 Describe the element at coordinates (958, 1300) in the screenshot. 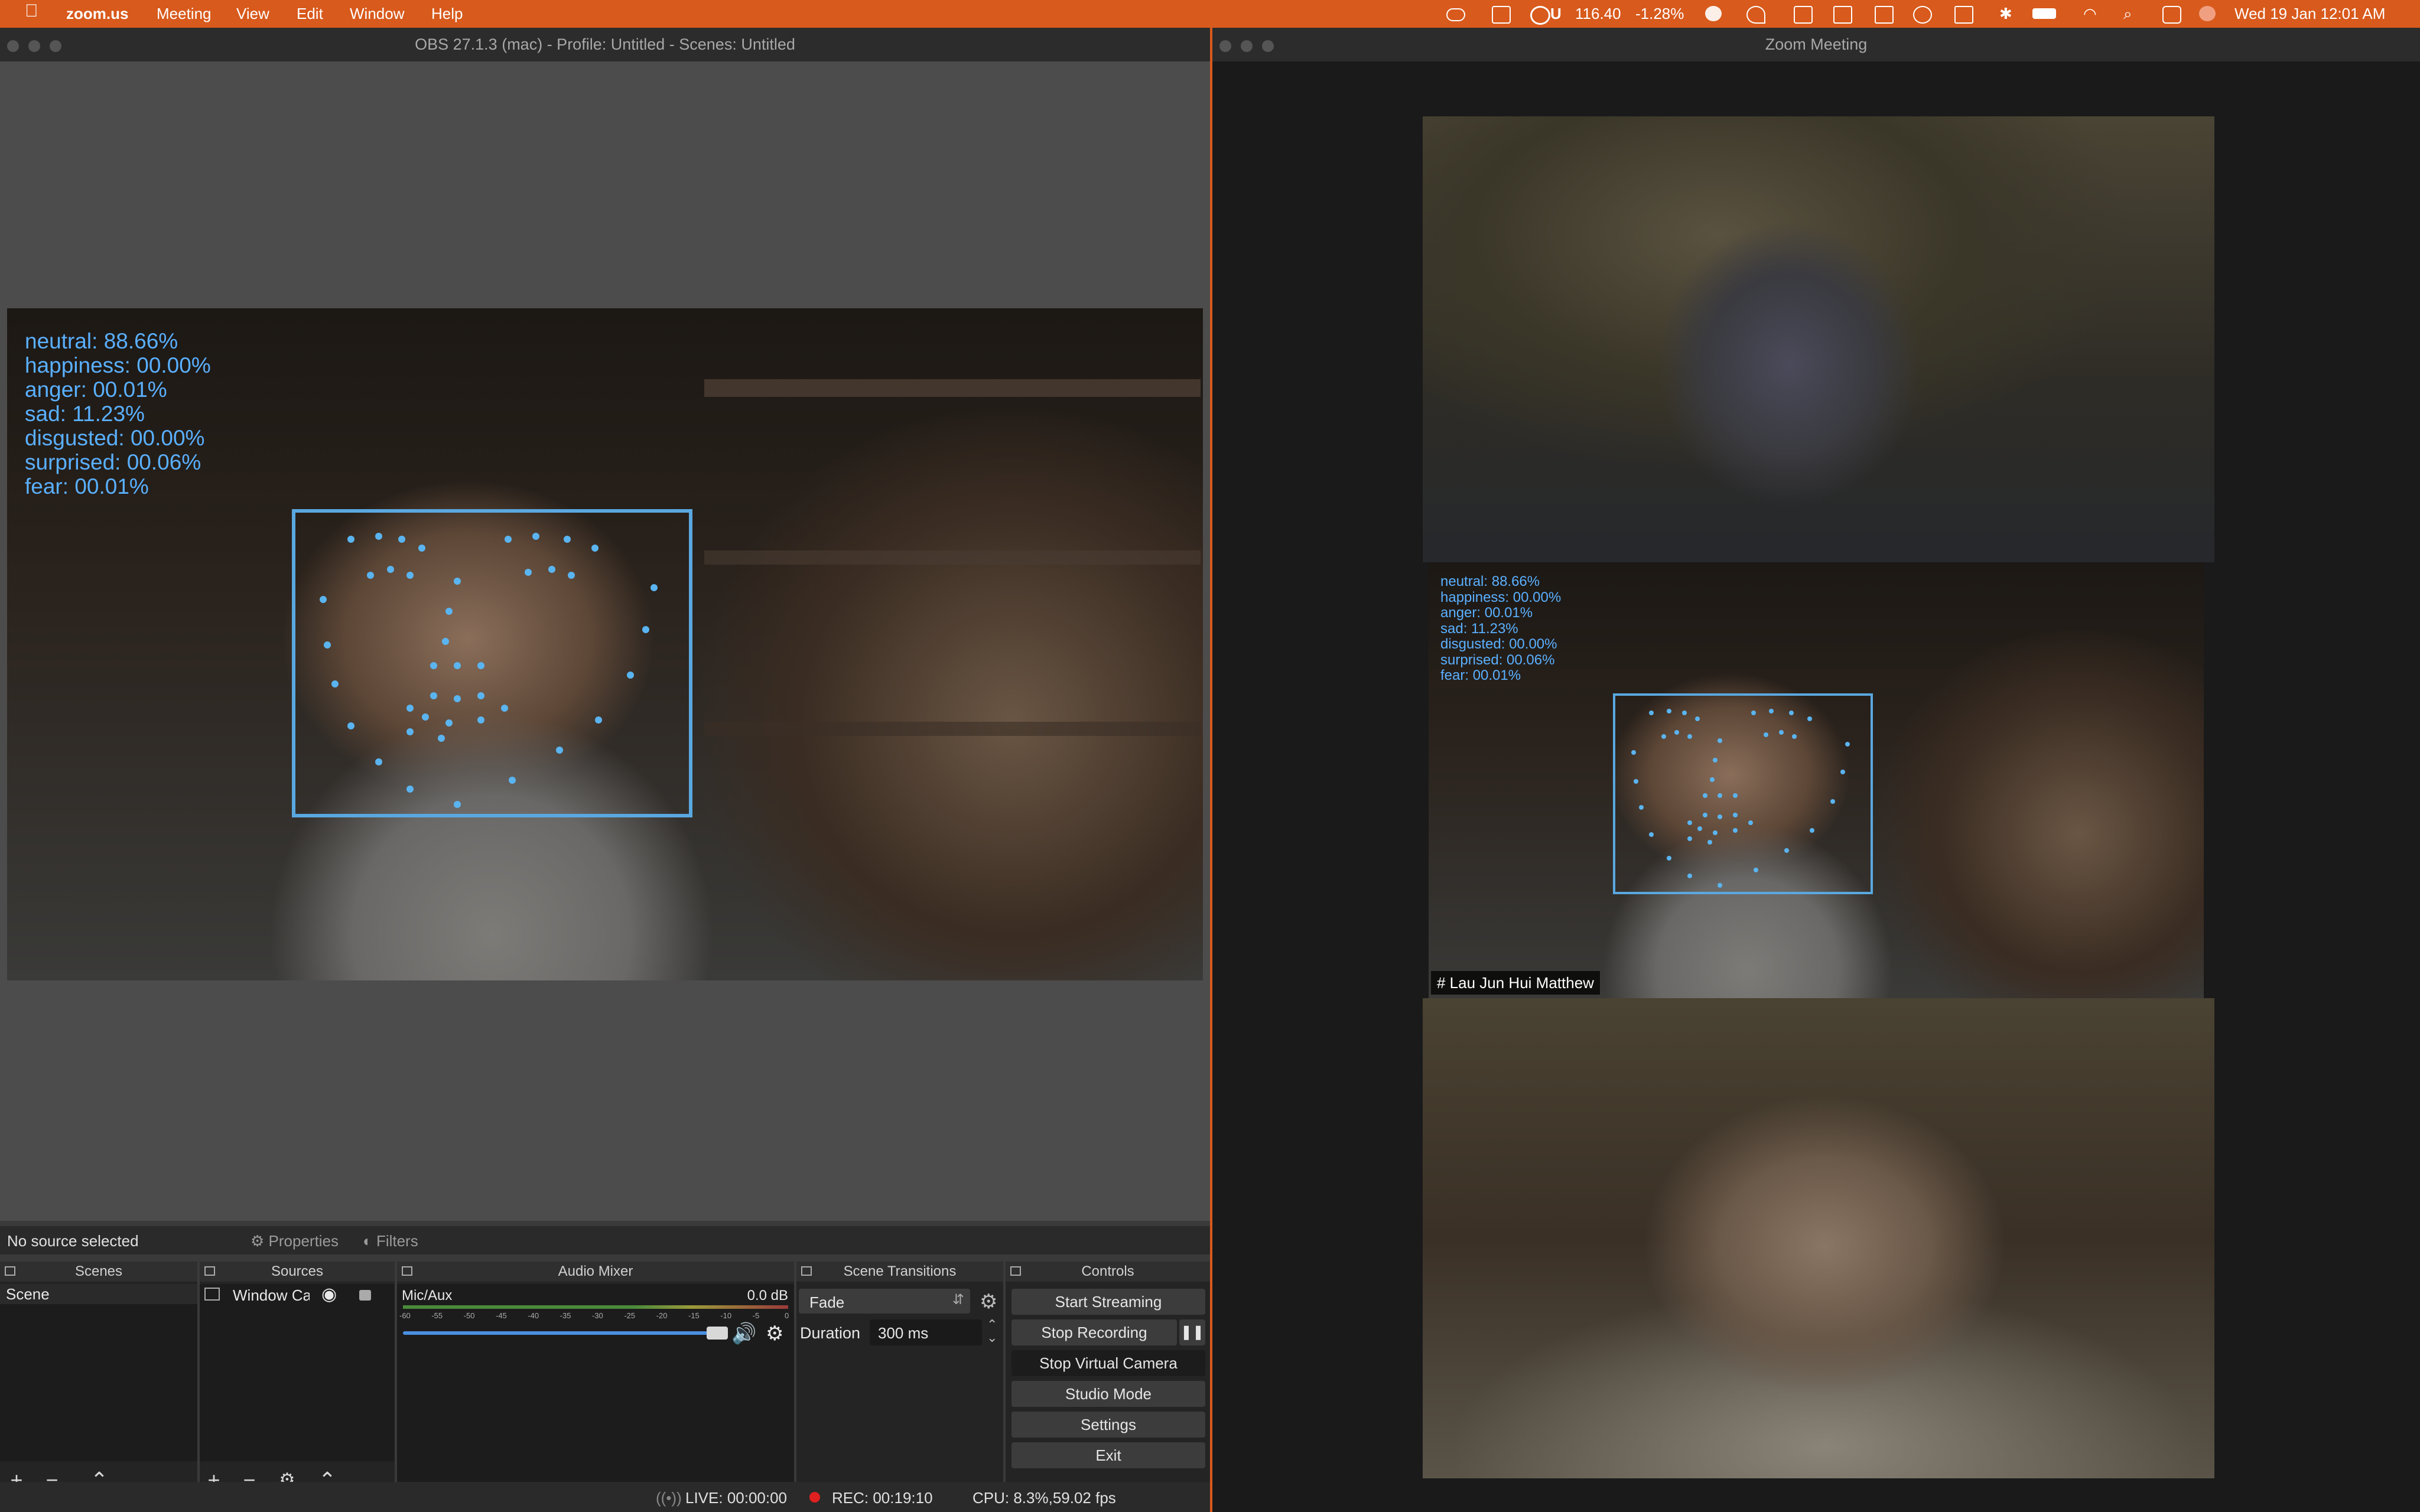

I see `chevron-updown-icon: ⇵` at that location.